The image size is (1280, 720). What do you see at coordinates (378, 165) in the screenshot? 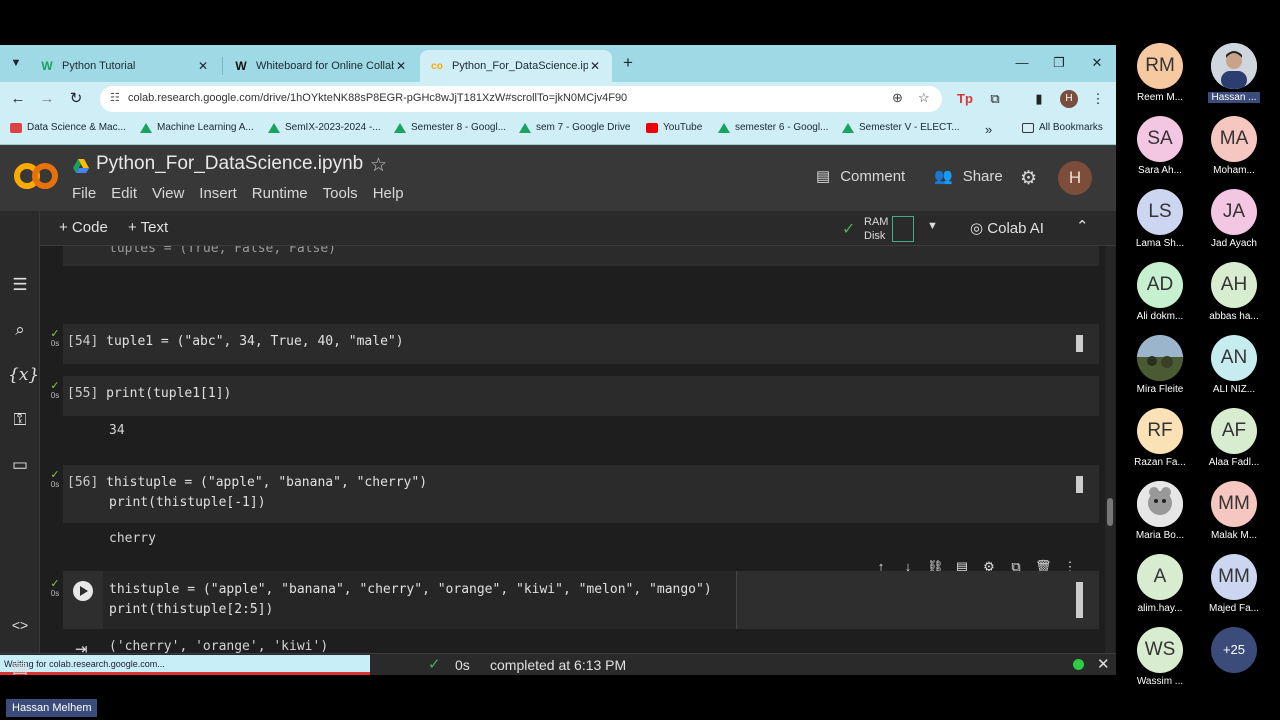
I see `star-icon: ☆` at bounding box center [378, 165].